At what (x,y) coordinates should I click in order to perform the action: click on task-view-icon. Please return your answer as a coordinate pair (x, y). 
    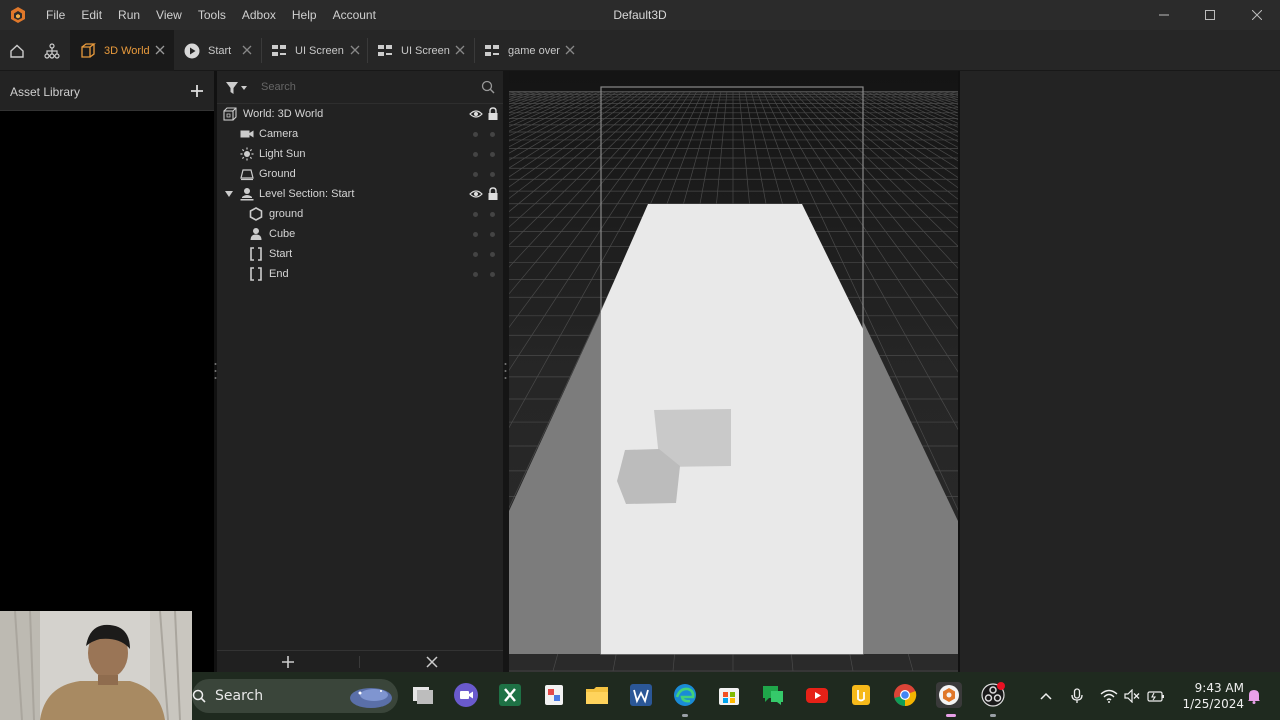
    Looking at the image, I should click on (423, 695).